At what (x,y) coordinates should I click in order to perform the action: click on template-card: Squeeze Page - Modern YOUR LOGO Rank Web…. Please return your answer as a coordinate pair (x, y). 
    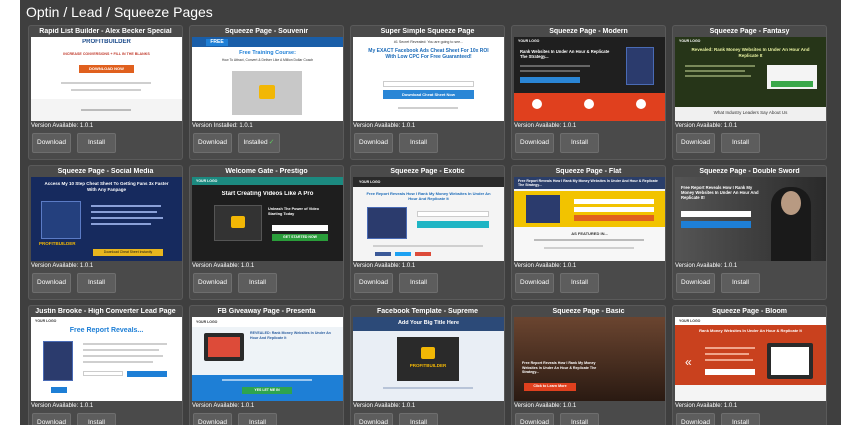
    Looking at the image, I should click on (588, 92).